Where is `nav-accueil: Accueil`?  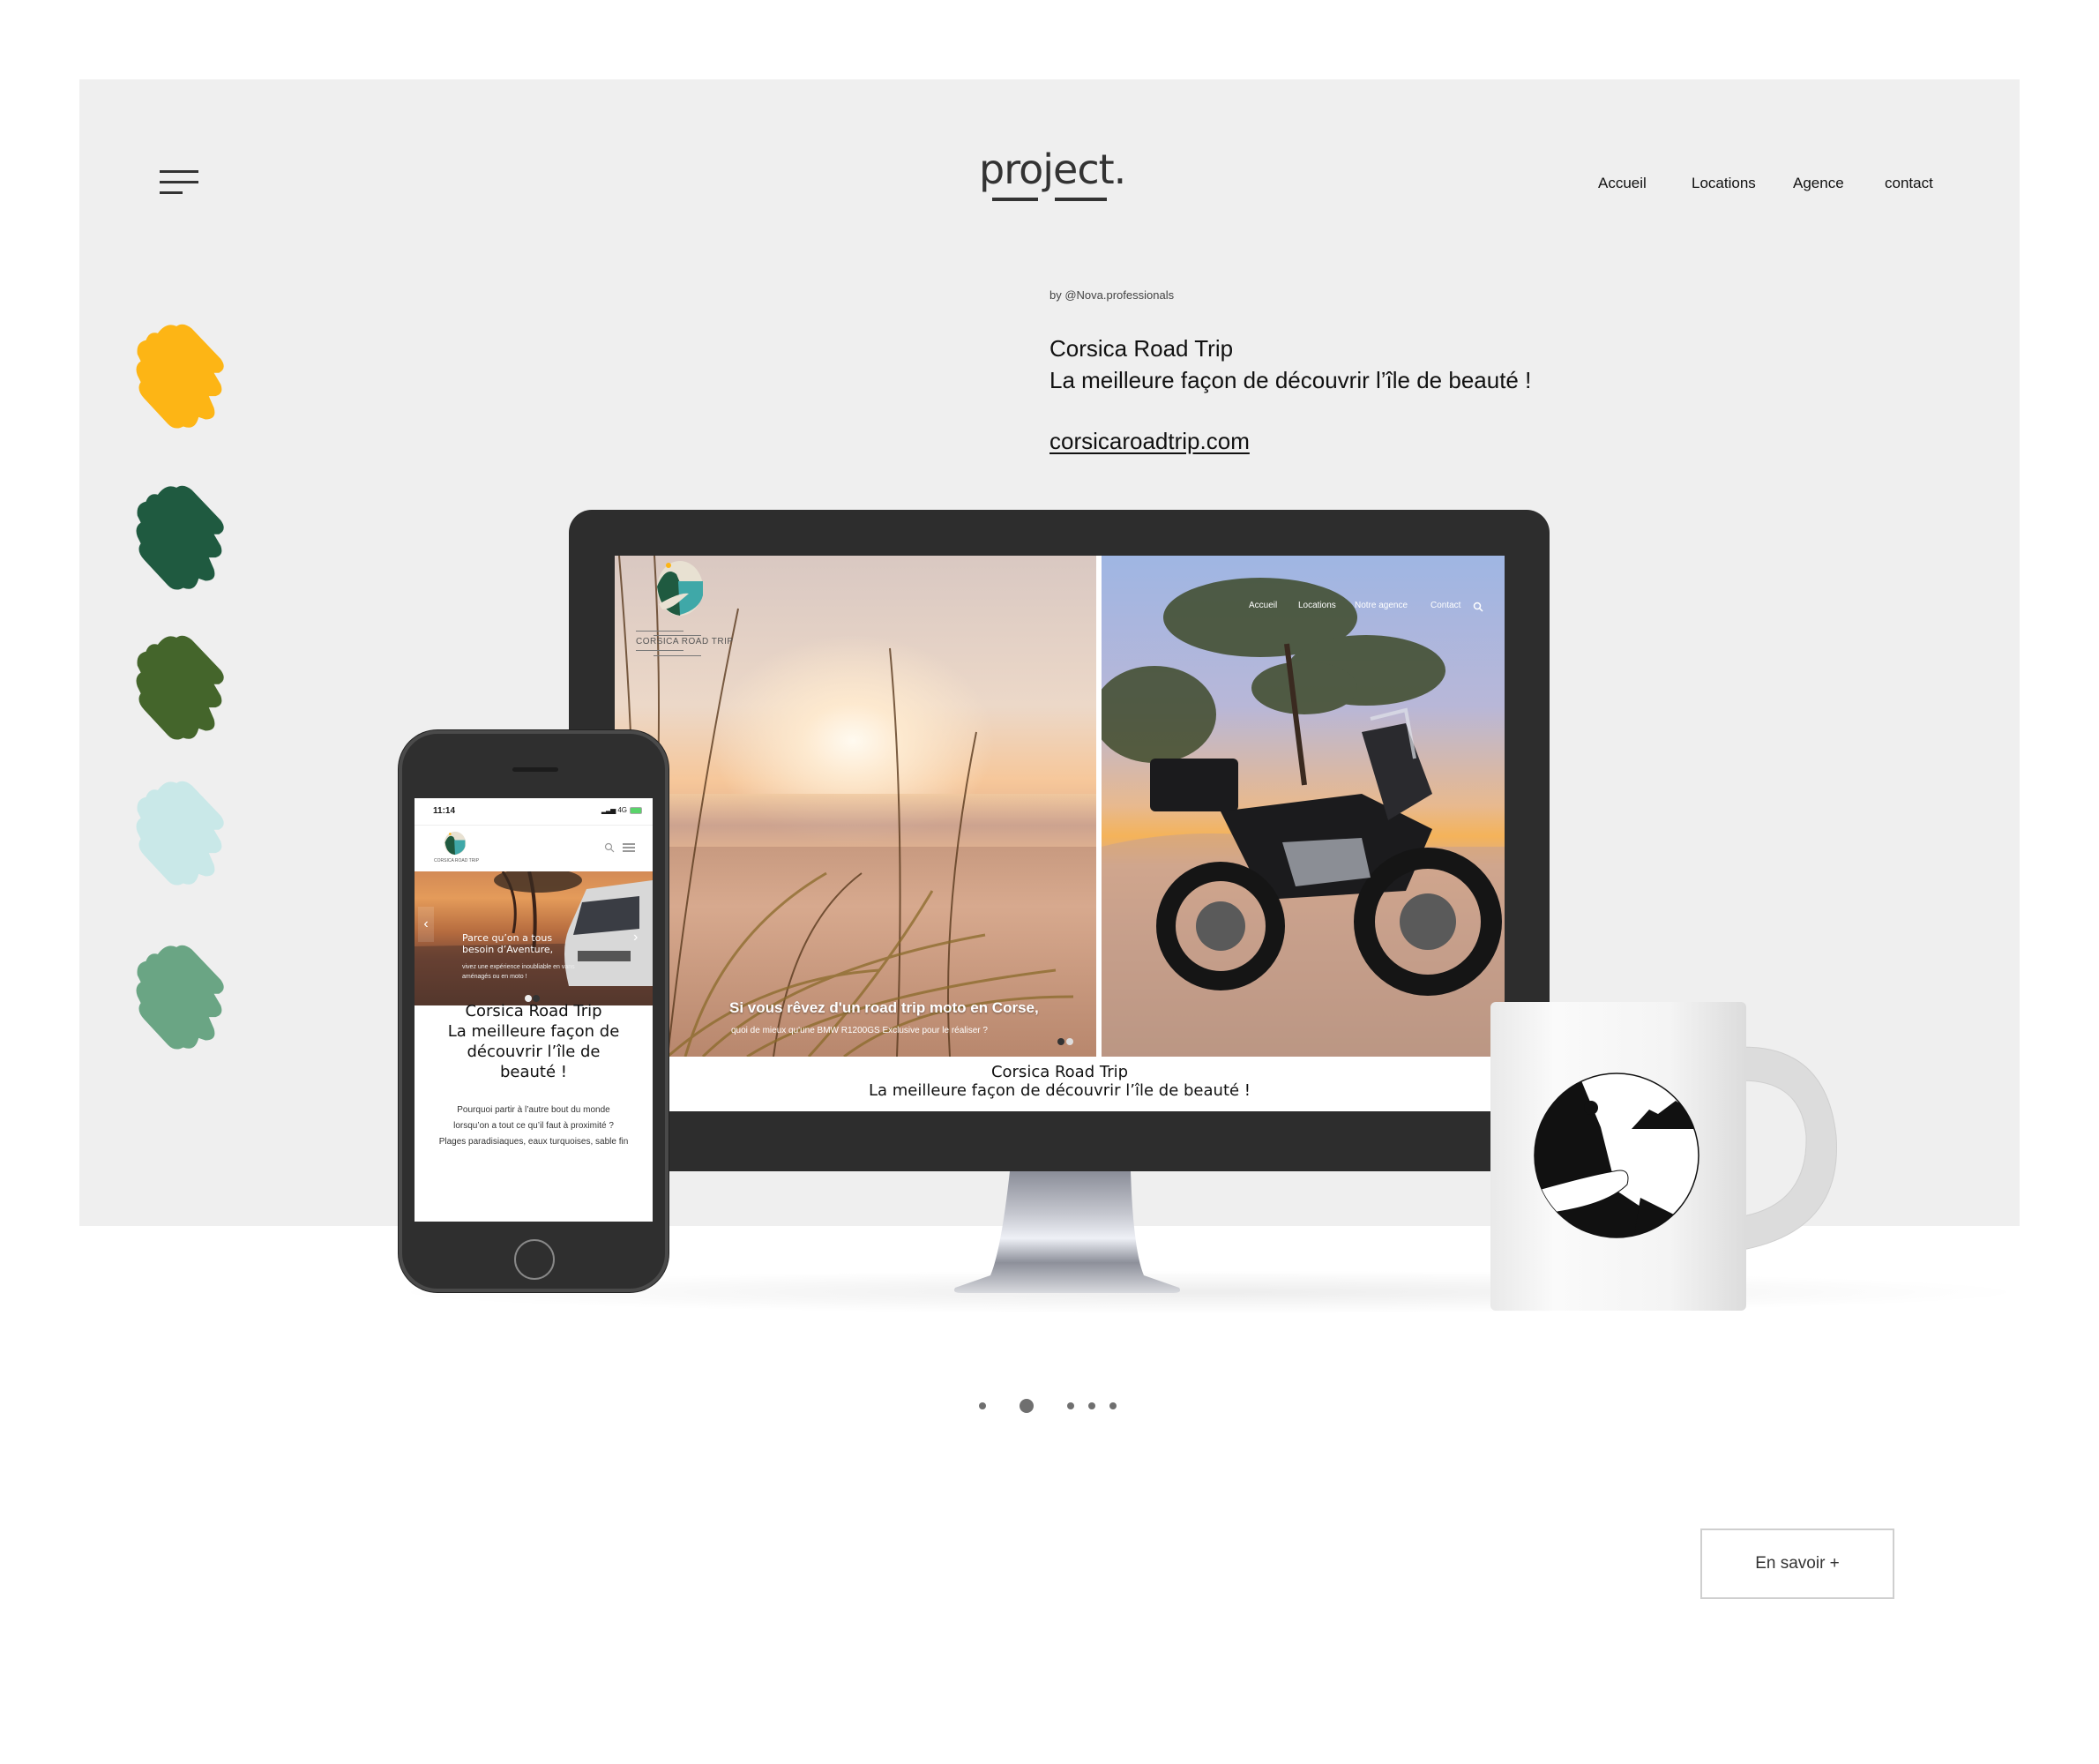
nav-accueil: Accueil is located at coordinates (1623, 183).